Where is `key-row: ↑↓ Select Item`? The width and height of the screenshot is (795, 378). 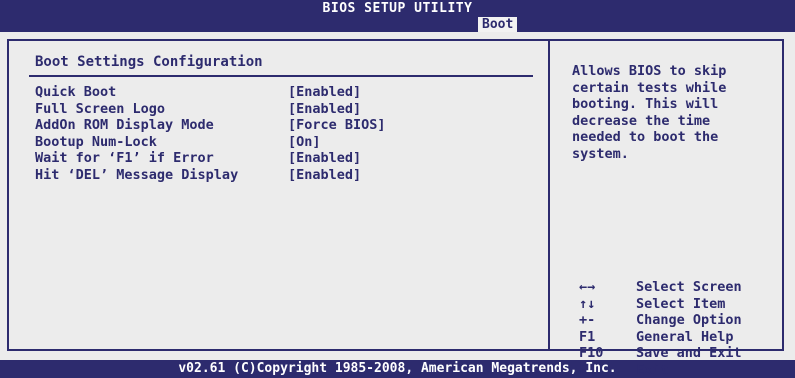 key-row: ↑↓ Select Item is located at coordinates (684, 304).